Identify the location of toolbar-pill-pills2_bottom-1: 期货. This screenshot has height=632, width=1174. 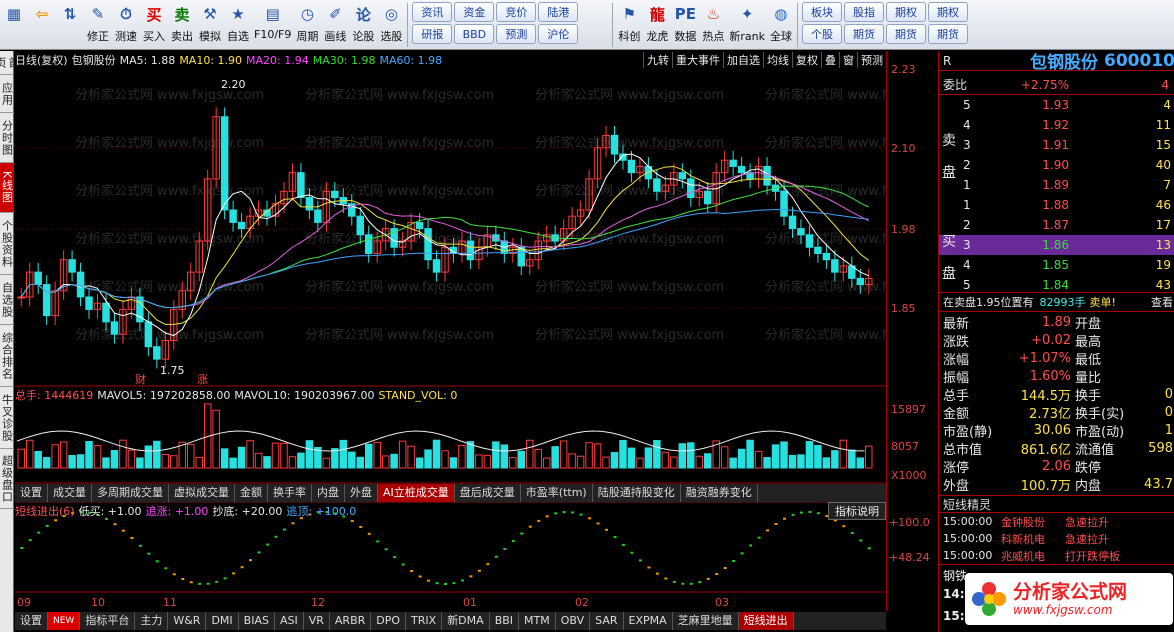
(863, 34).